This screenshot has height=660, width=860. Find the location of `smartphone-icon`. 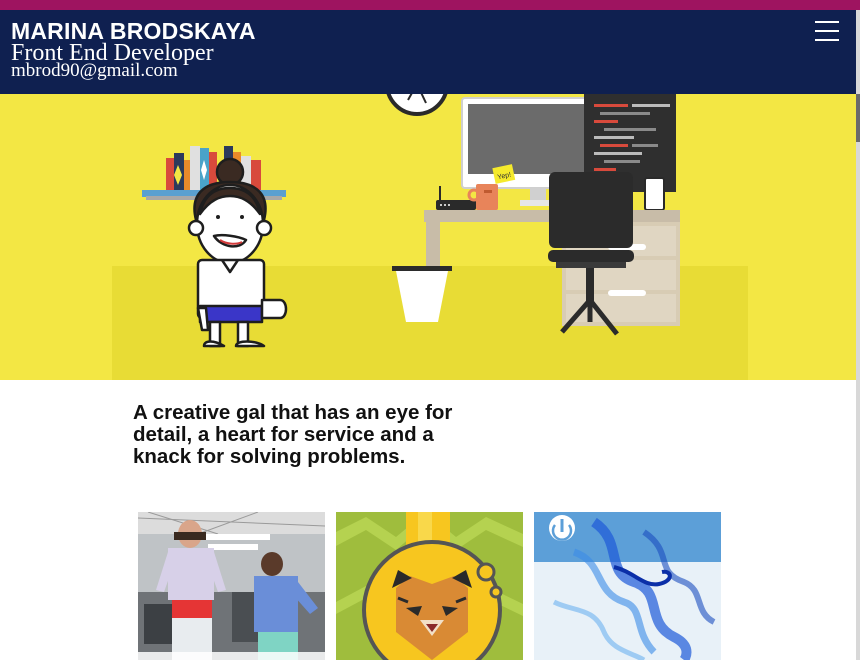

smartphone-icon is located at coordinates (654, 194).